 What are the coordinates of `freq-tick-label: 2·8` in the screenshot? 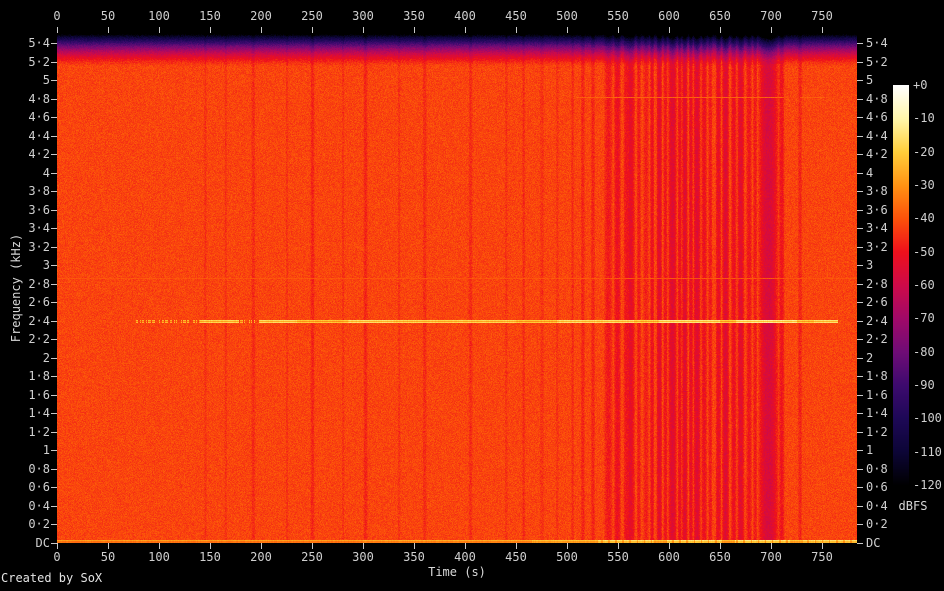 It's located at (877, 283).